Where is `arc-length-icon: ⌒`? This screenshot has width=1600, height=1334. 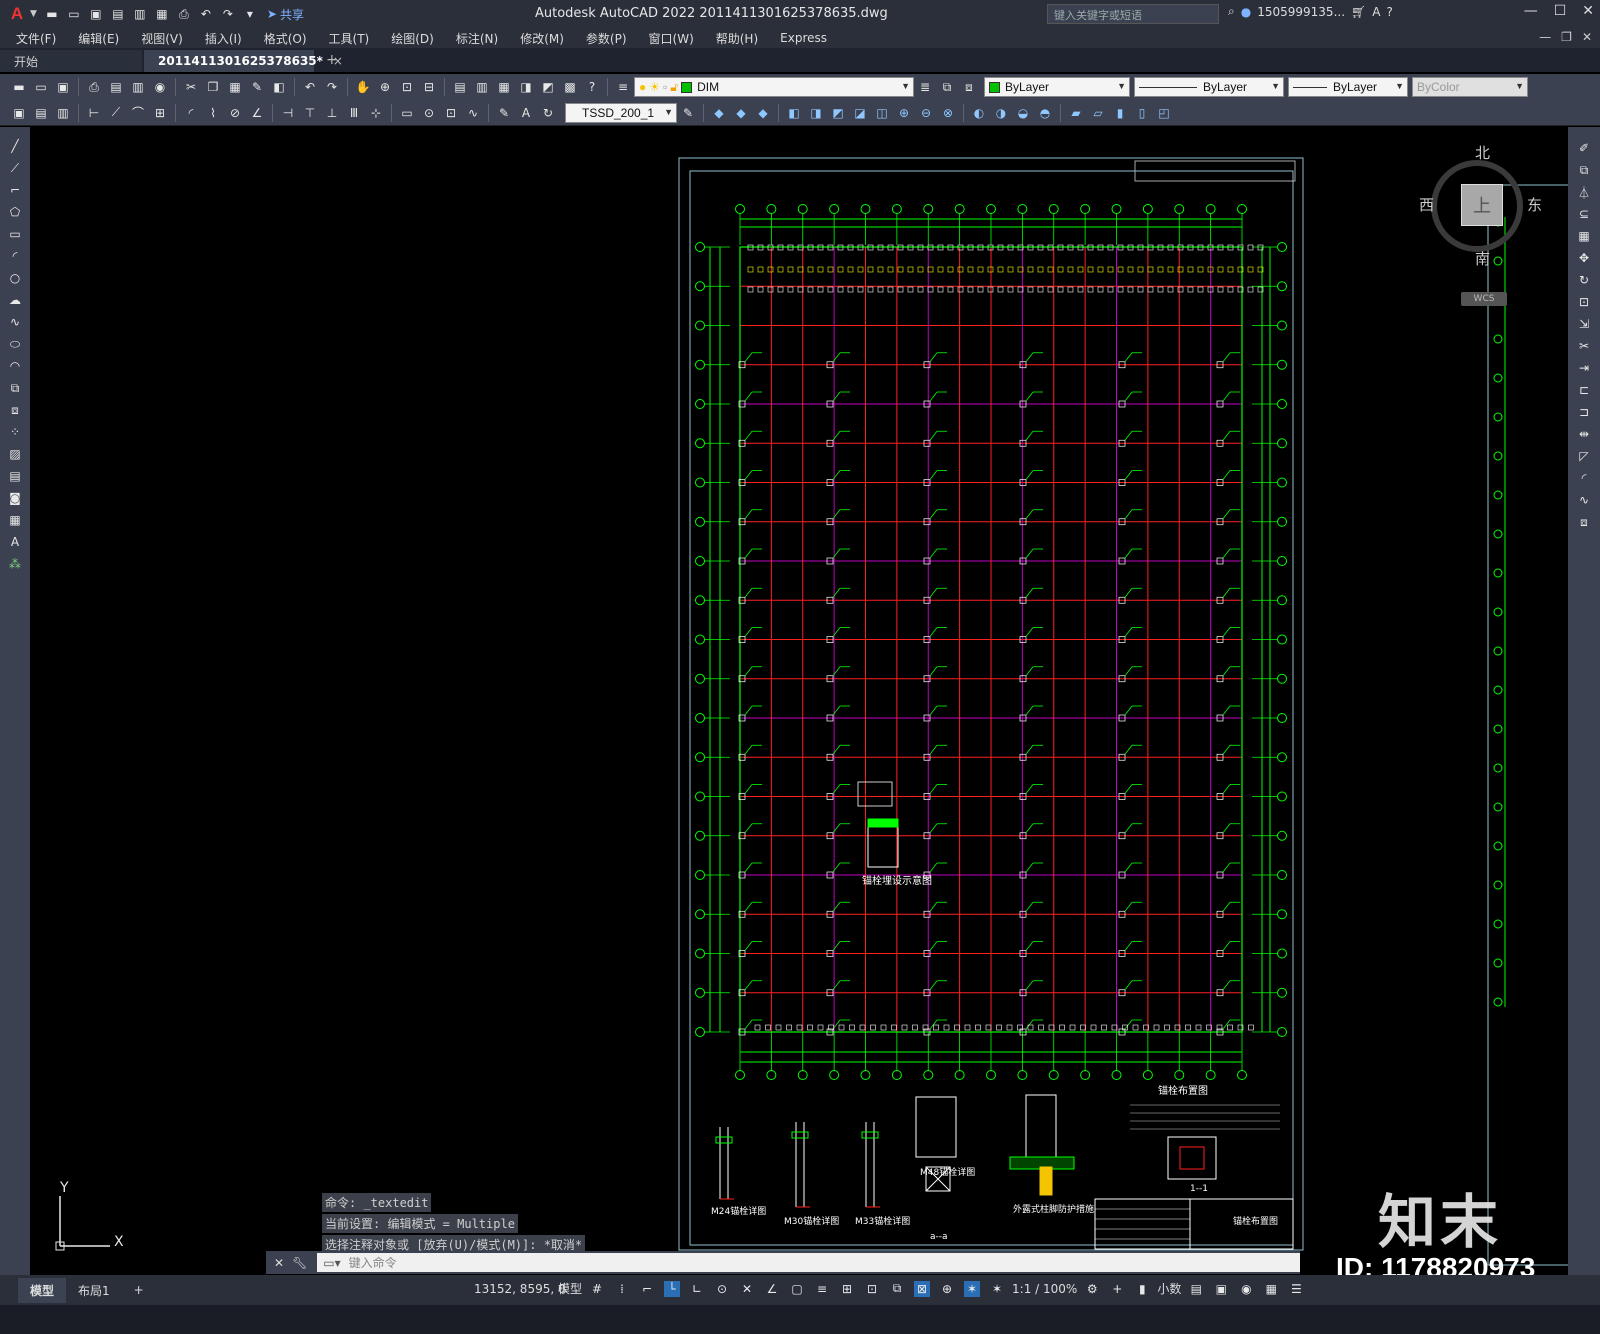 arc-length-icon: ⌒ is located at coordinates (138, 113).